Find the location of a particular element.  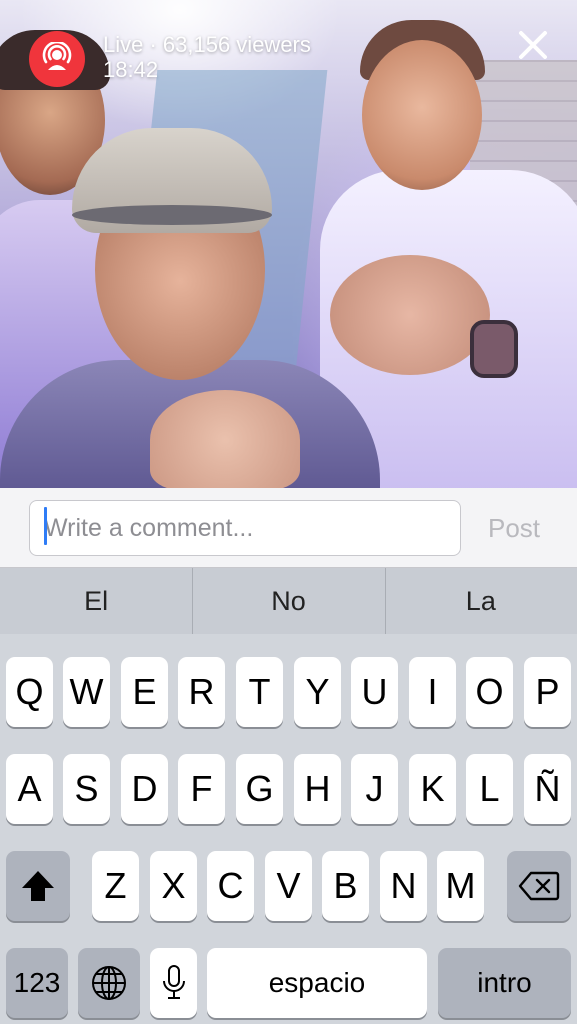

key-g: G is located at coordinates (259, 789).